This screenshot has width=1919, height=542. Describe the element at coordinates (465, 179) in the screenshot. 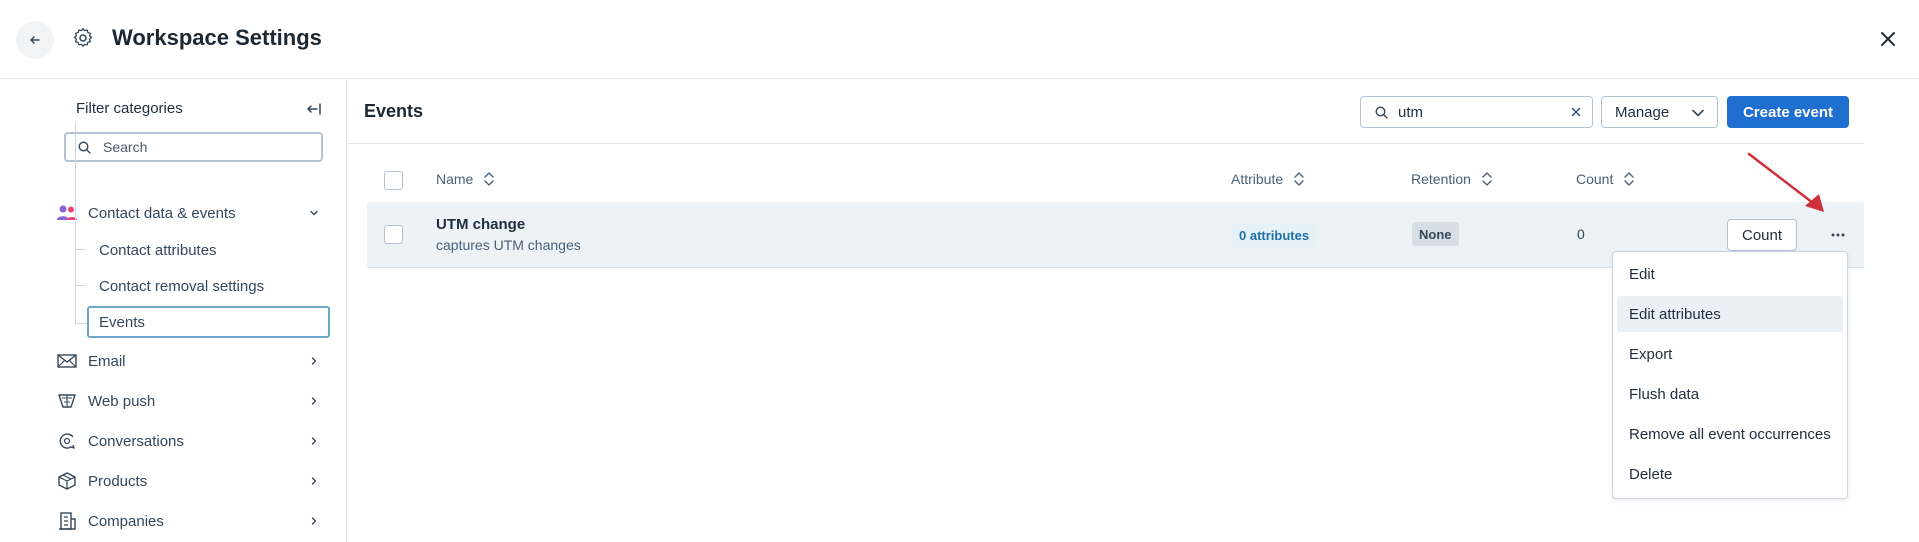

I see `column-header-name: Name` at that location.